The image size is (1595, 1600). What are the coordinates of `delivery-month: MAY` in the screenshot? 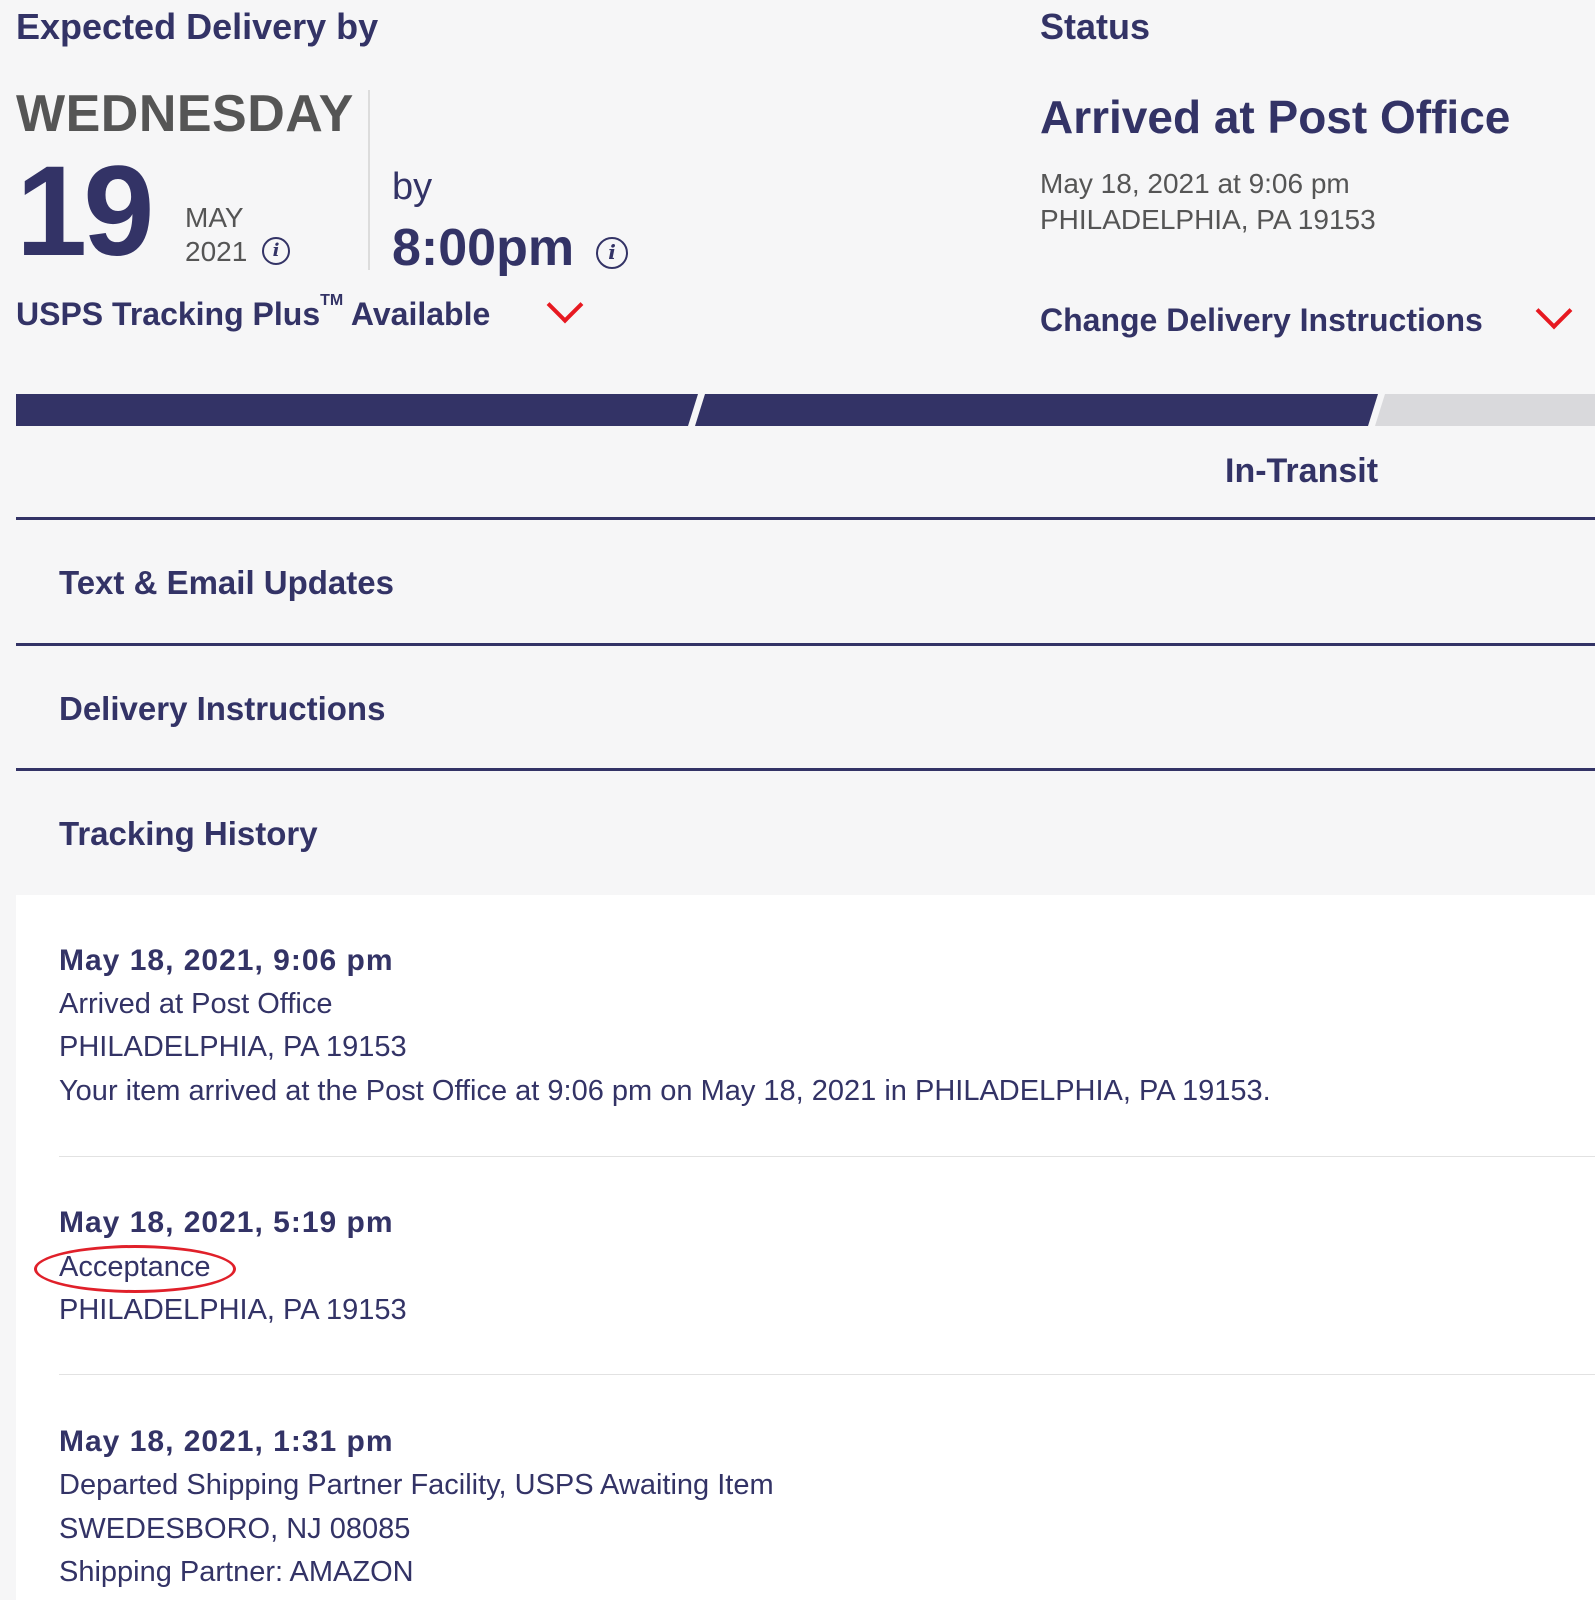 It's located at (214, 217).